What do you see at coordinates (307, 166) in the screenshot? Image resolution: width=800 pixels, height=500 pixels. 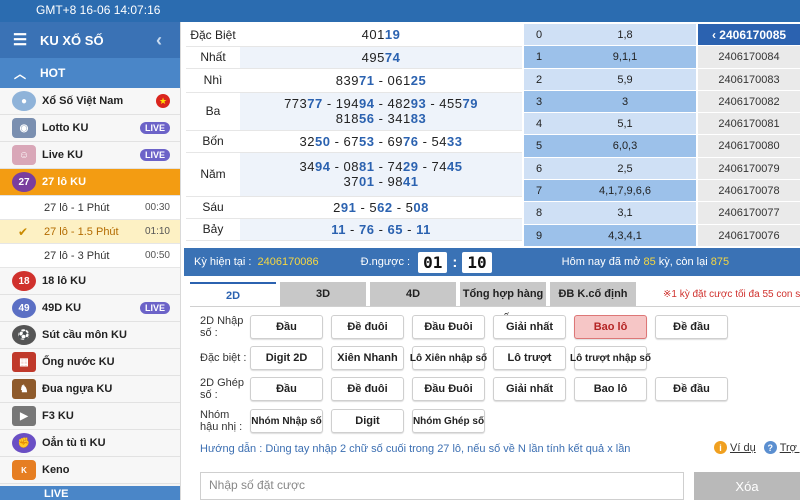 I see `prefix-digits: 34` at bounding box center [307, 166].